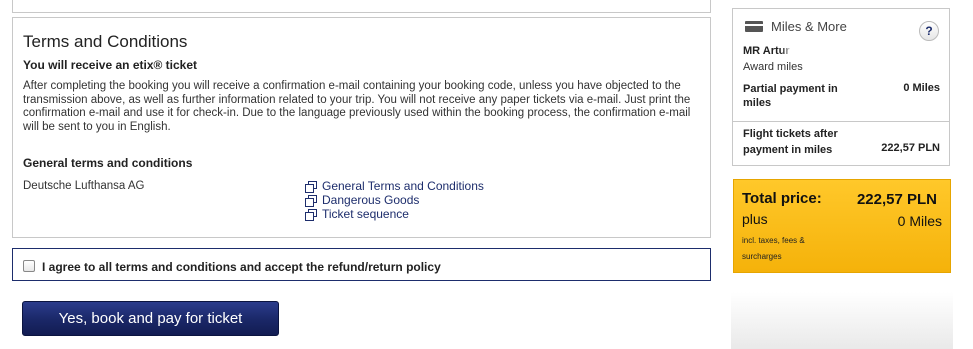 This screenshot has width=973, height=349. What do you see at coordinates (809, 26) in the screenshot?
I see `miles-and-more-title: Miles & More` at bounding box center [809, 26].